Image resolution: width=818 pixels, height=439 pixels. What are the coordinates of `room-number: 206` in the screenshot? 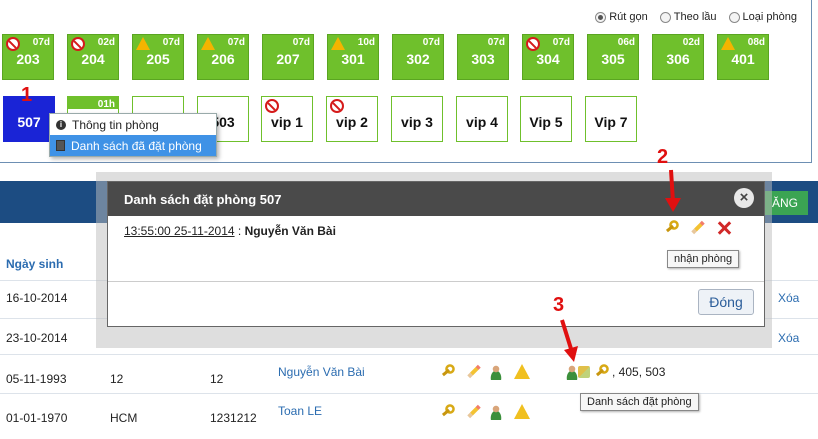 It's located at (223, 59).